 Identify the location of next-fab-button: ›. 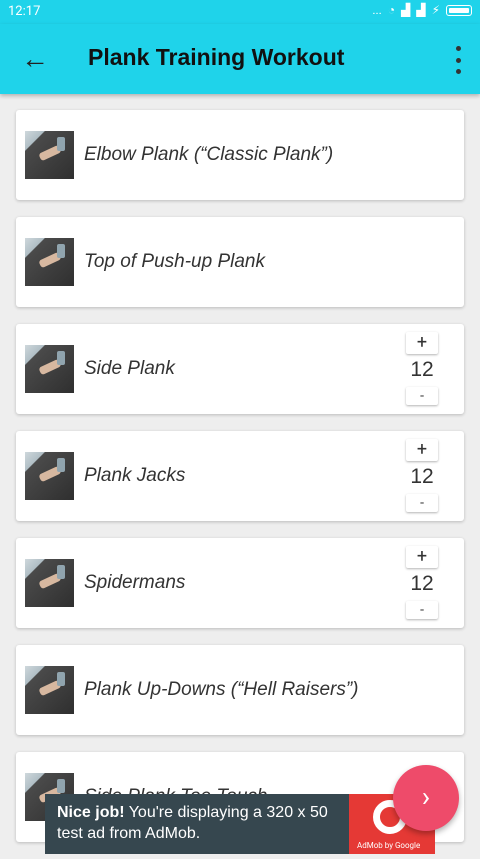
(426, 798).